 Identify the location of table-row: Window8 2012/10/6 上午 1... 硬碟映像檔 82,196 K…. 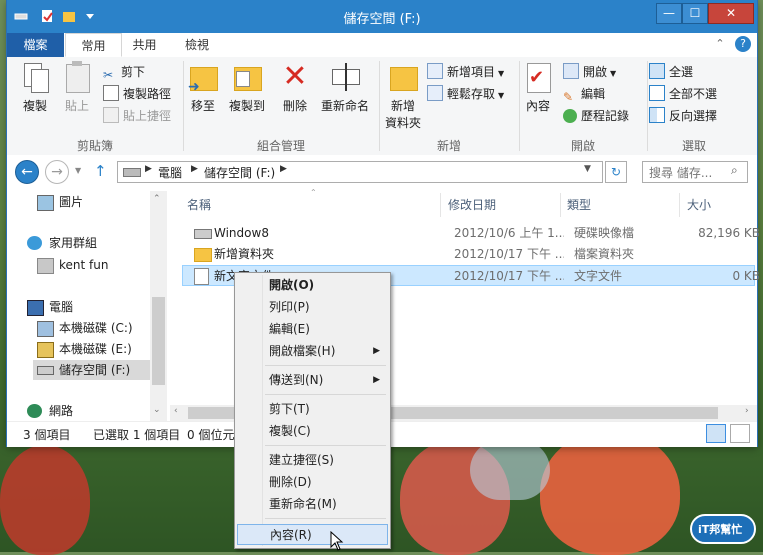
(471, 233).